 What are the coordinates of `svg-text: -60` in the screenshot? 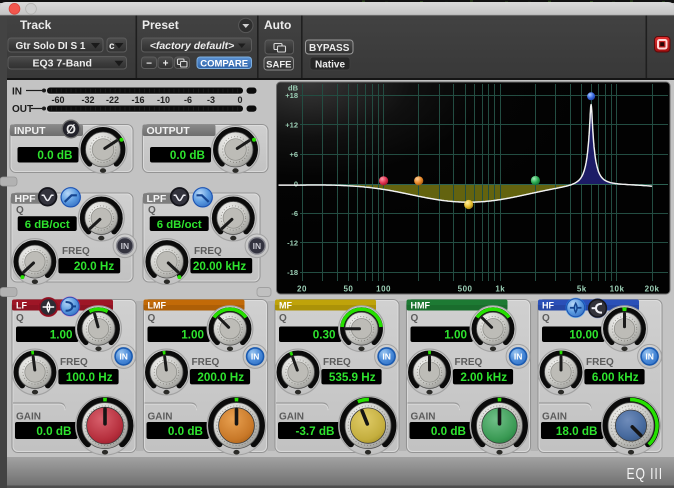 It's located at (57, 100).